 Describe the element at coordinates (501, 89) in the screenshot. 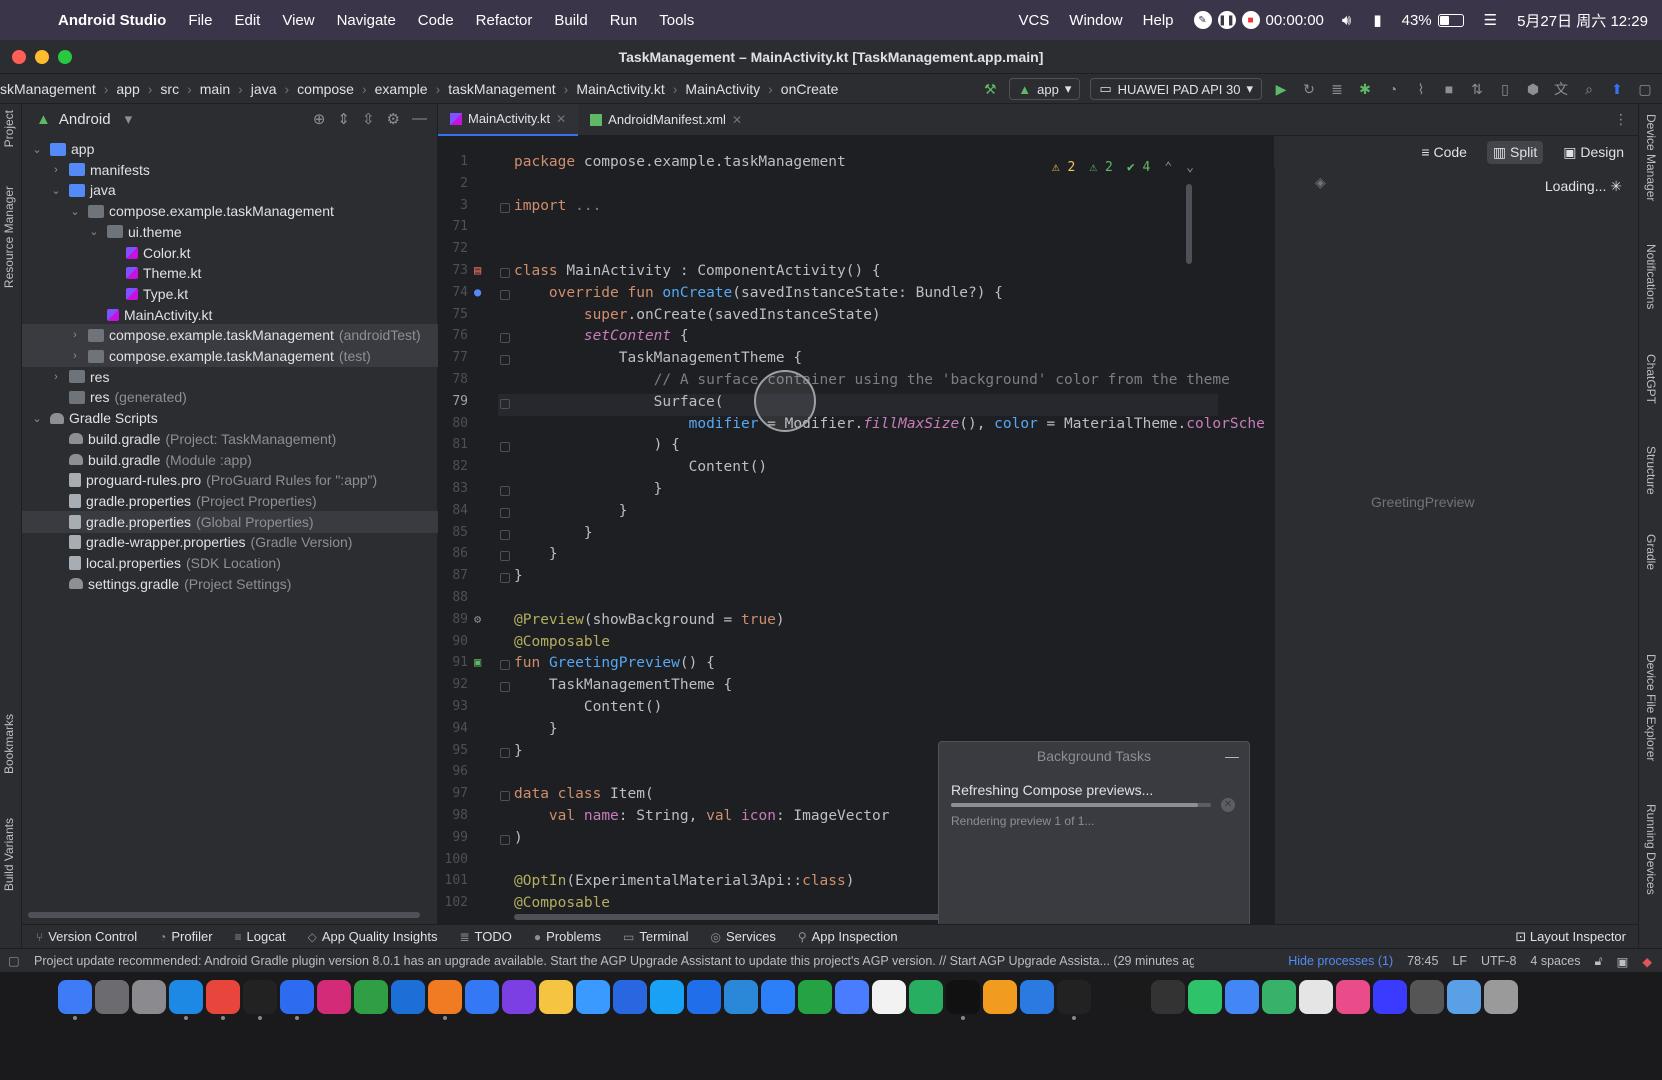

I see `breadcrumb-item: taskManagement` at that location.